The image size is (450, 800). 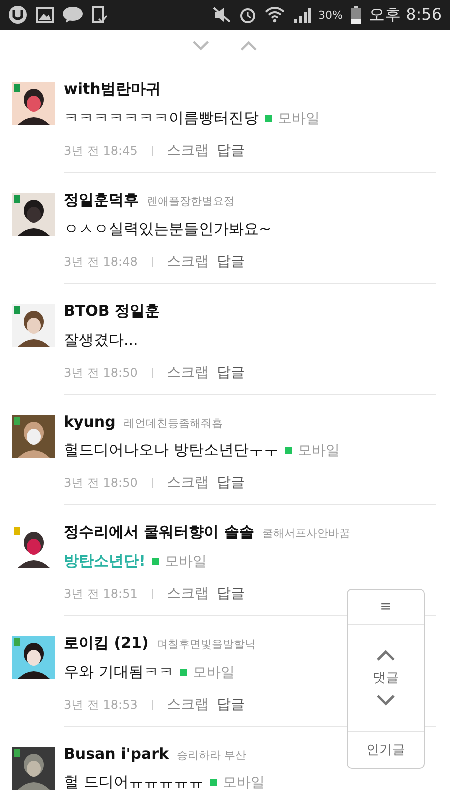 I want to click on author-name: Busan i'park, so click(x=117, y=754).